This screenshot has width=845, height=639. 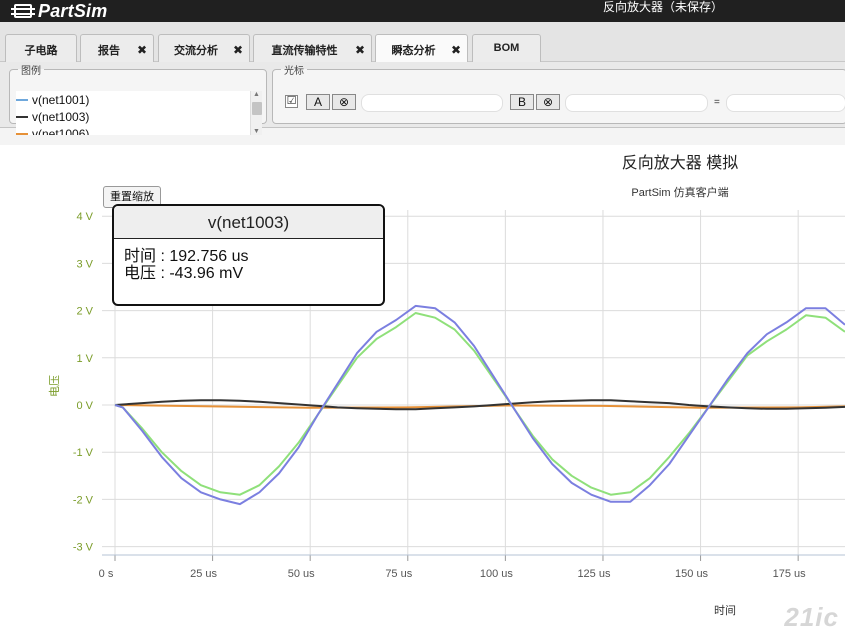 What do you see at coordinates (61, 131) in the screenshot?
I see `legend-item-label: v(net1006)` at bounding box center [61, 131].